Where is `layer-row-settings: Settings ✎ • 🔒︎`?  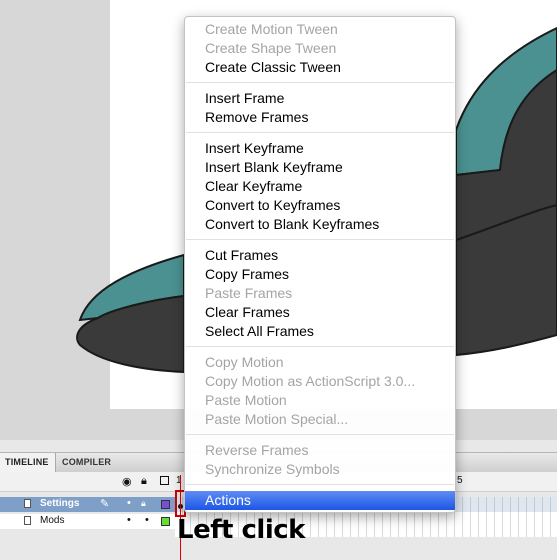
layer-row-settings: Settings ✎ • 🔒︎ is located at coordinates (87, 504).